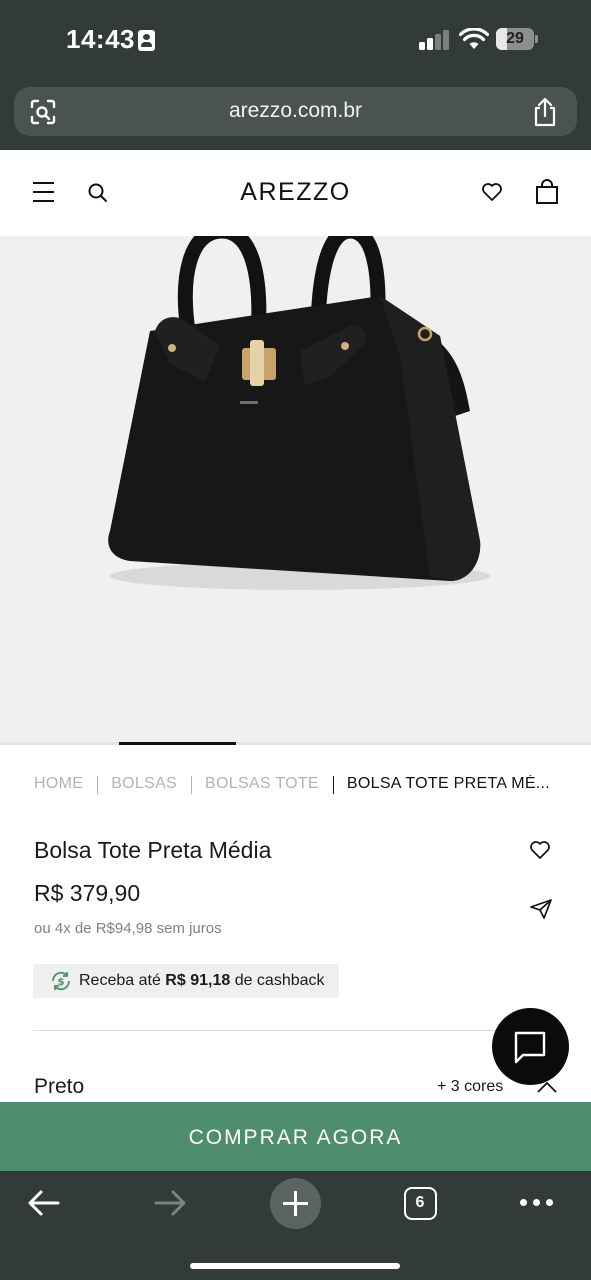 The image size is (591, 1280). I want to click on cashback-icon: $, so click(61, 981).